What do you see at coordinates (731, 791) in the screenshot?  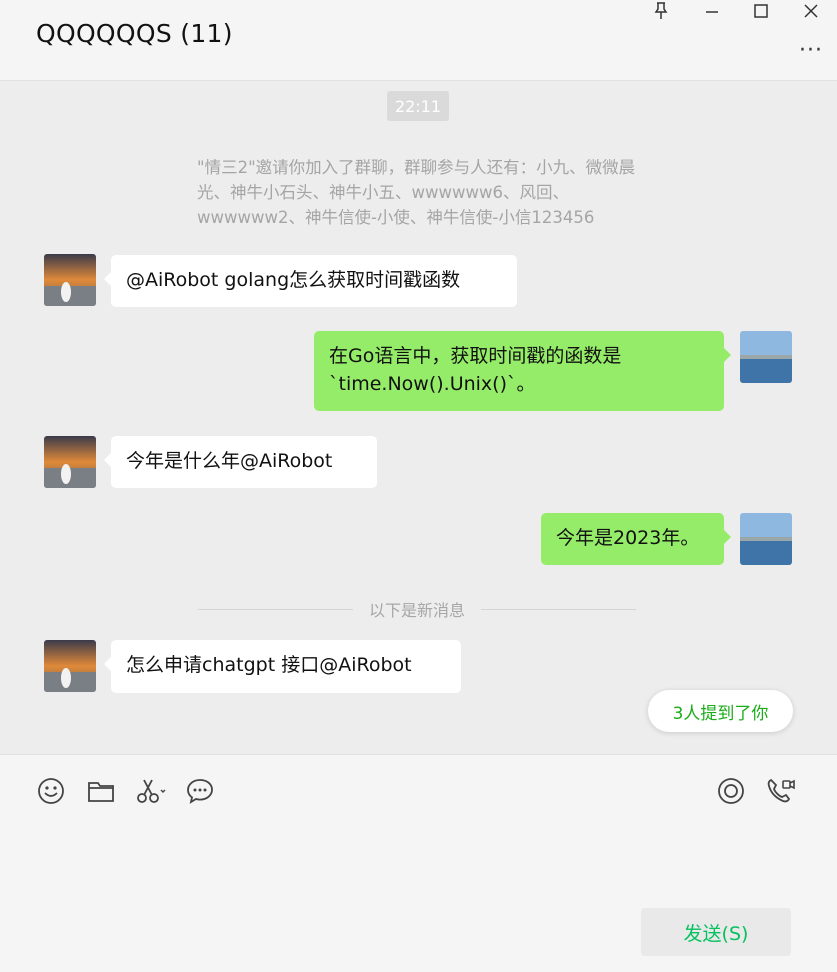 I see `live-icon` at bounding box center [731, 791].